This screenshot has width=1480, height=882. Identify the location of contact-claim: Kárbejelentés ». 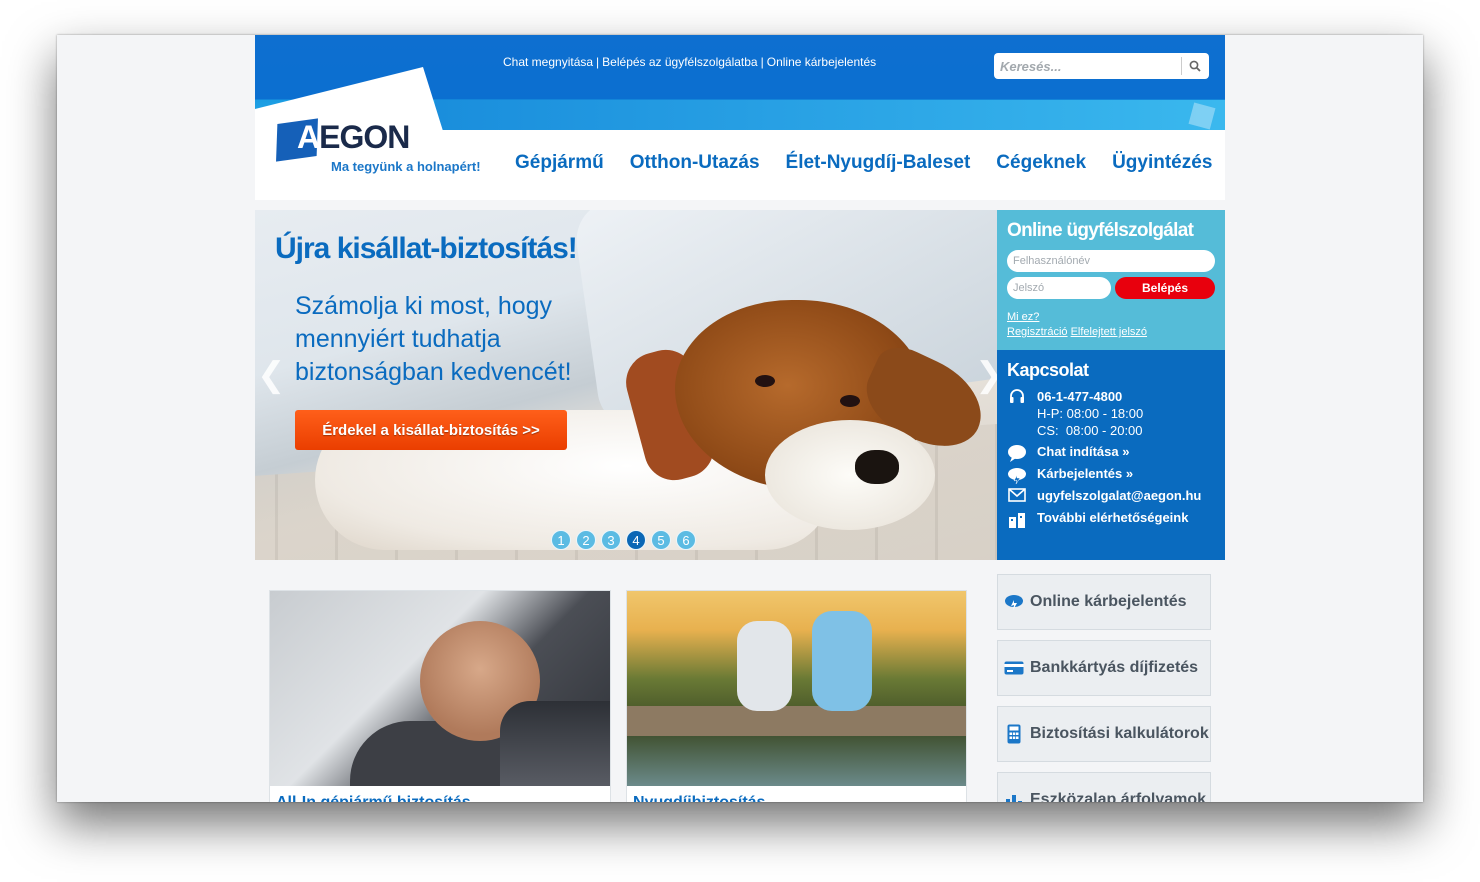
(1070, 475).